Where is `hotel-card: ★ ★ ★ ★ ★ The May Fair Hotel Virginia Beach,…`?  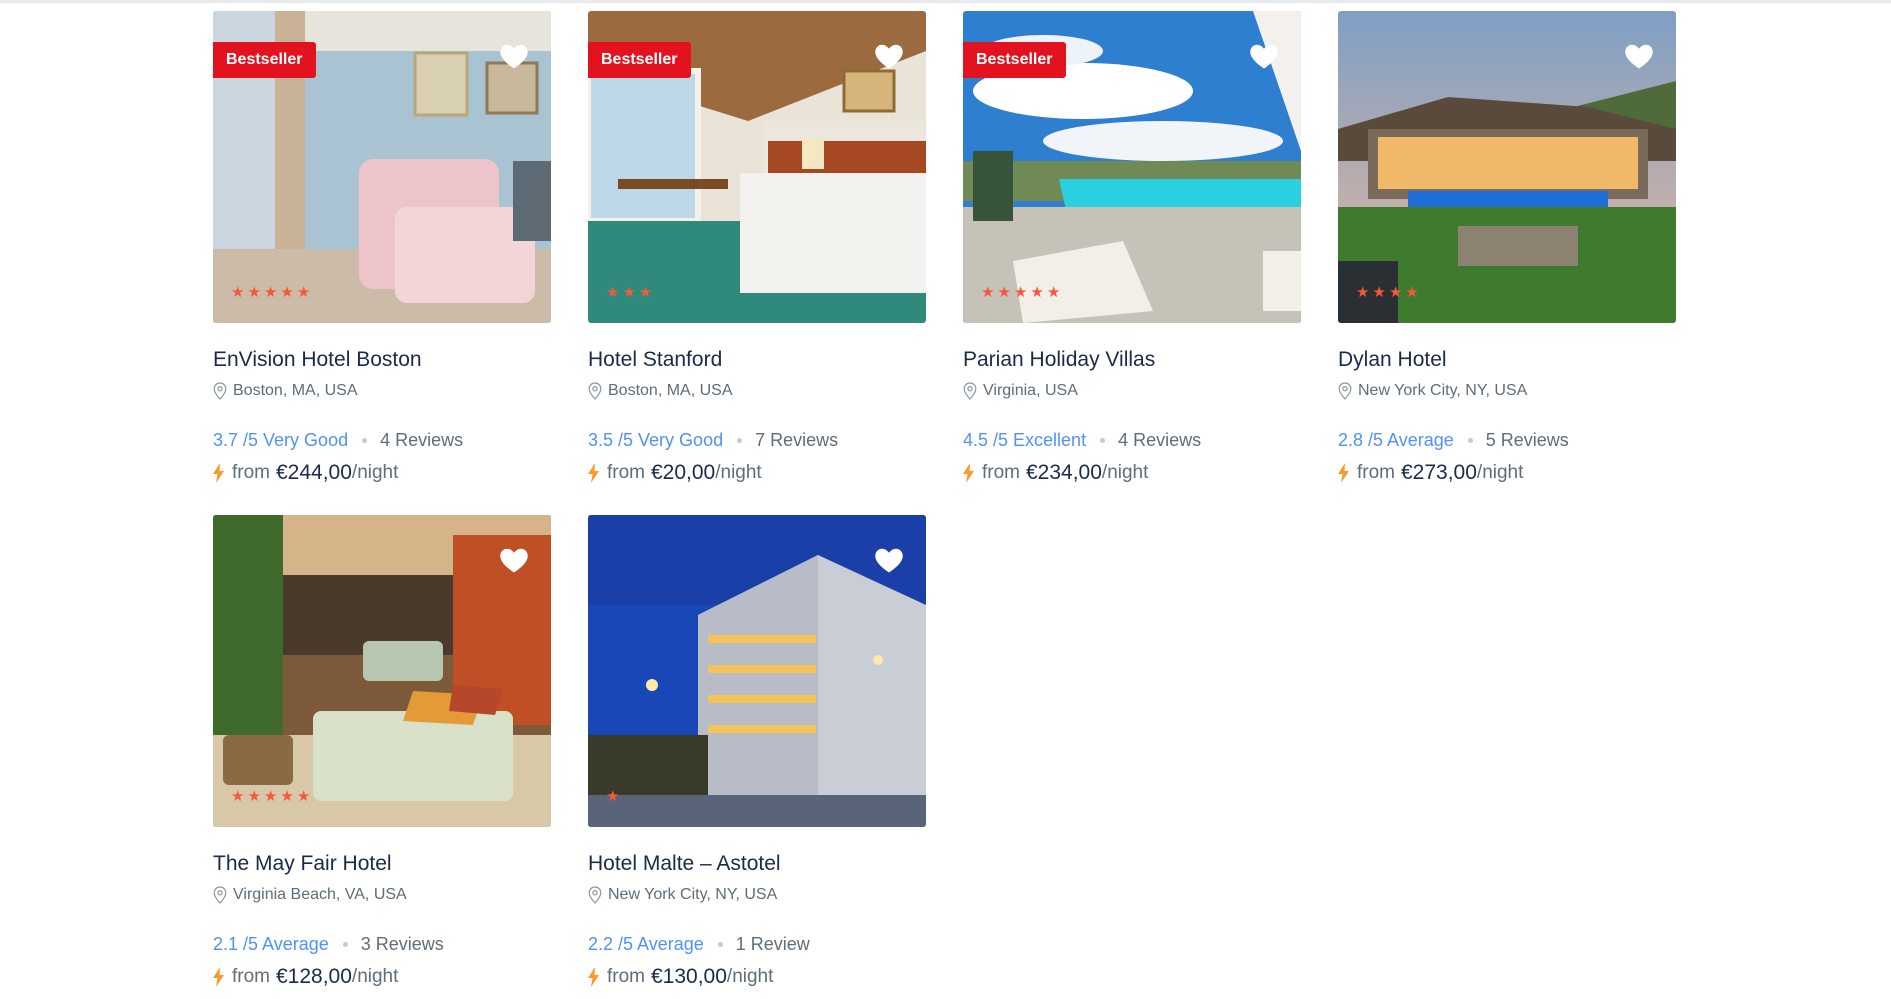 hotel-card: ★ ★ ★ ★ ★ The May Fair Hotel Virginia Beach,… is located at coordinates (382, 752).